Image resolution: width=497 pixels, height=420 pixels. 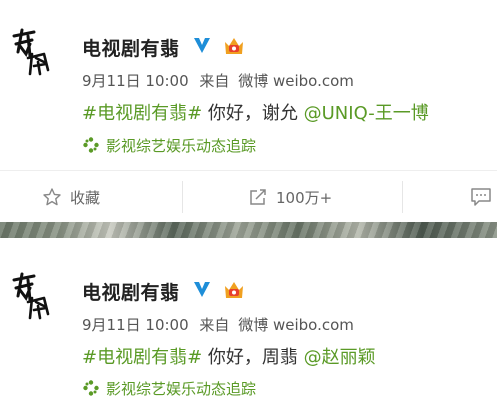 What do you see at coordinates (304, 197) in the screenshot?
I see `repost-count: 100万+` at bounding box center [304, 197].